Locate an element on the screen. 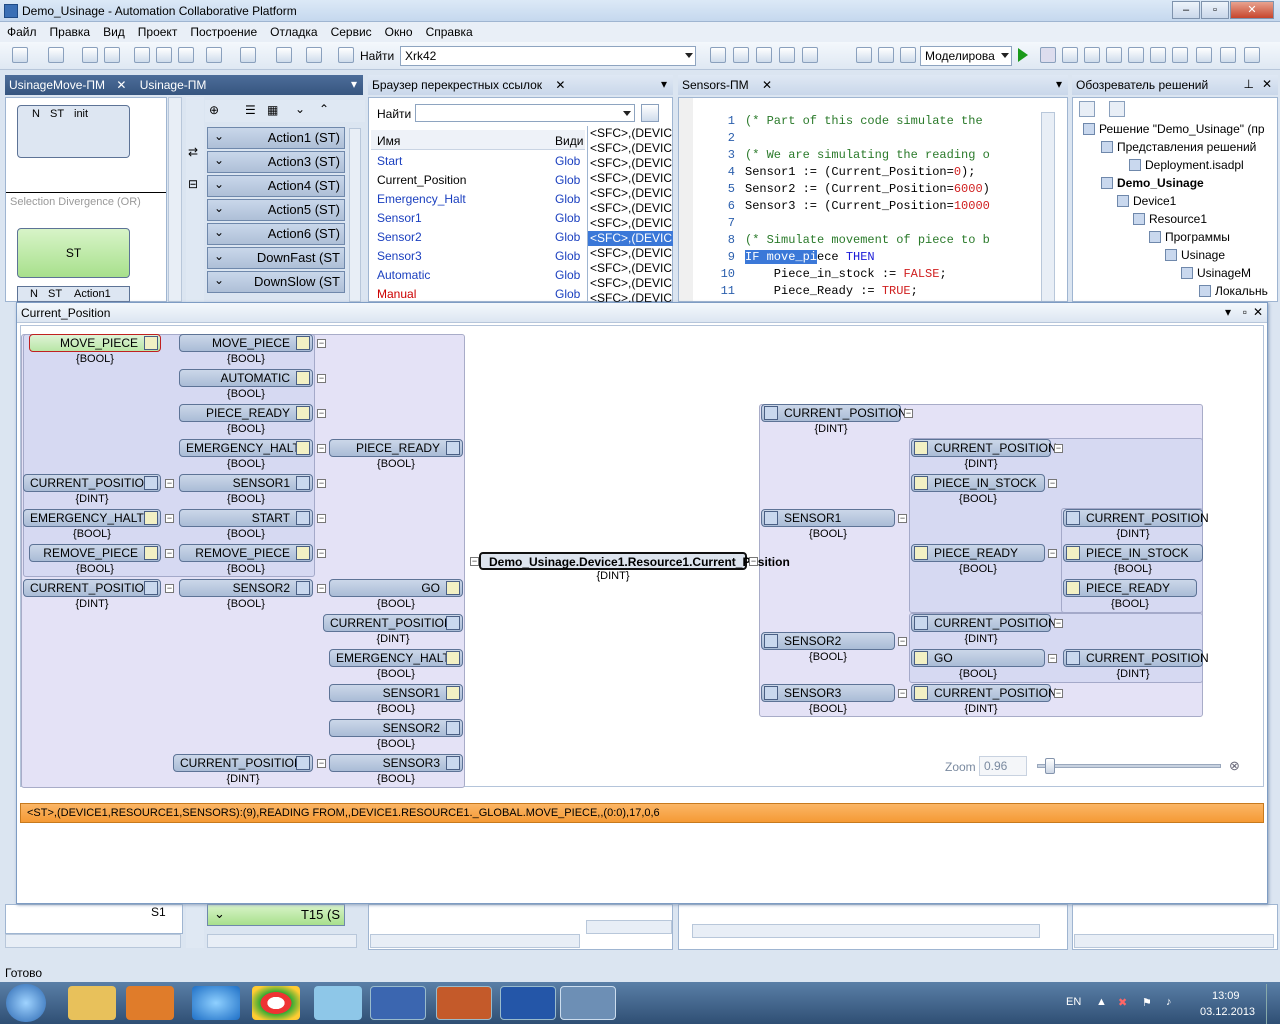 Image resolution: width=1280 pixels, height=1024 pixels. menu-item: Вид is located at coordinates (113, 30).